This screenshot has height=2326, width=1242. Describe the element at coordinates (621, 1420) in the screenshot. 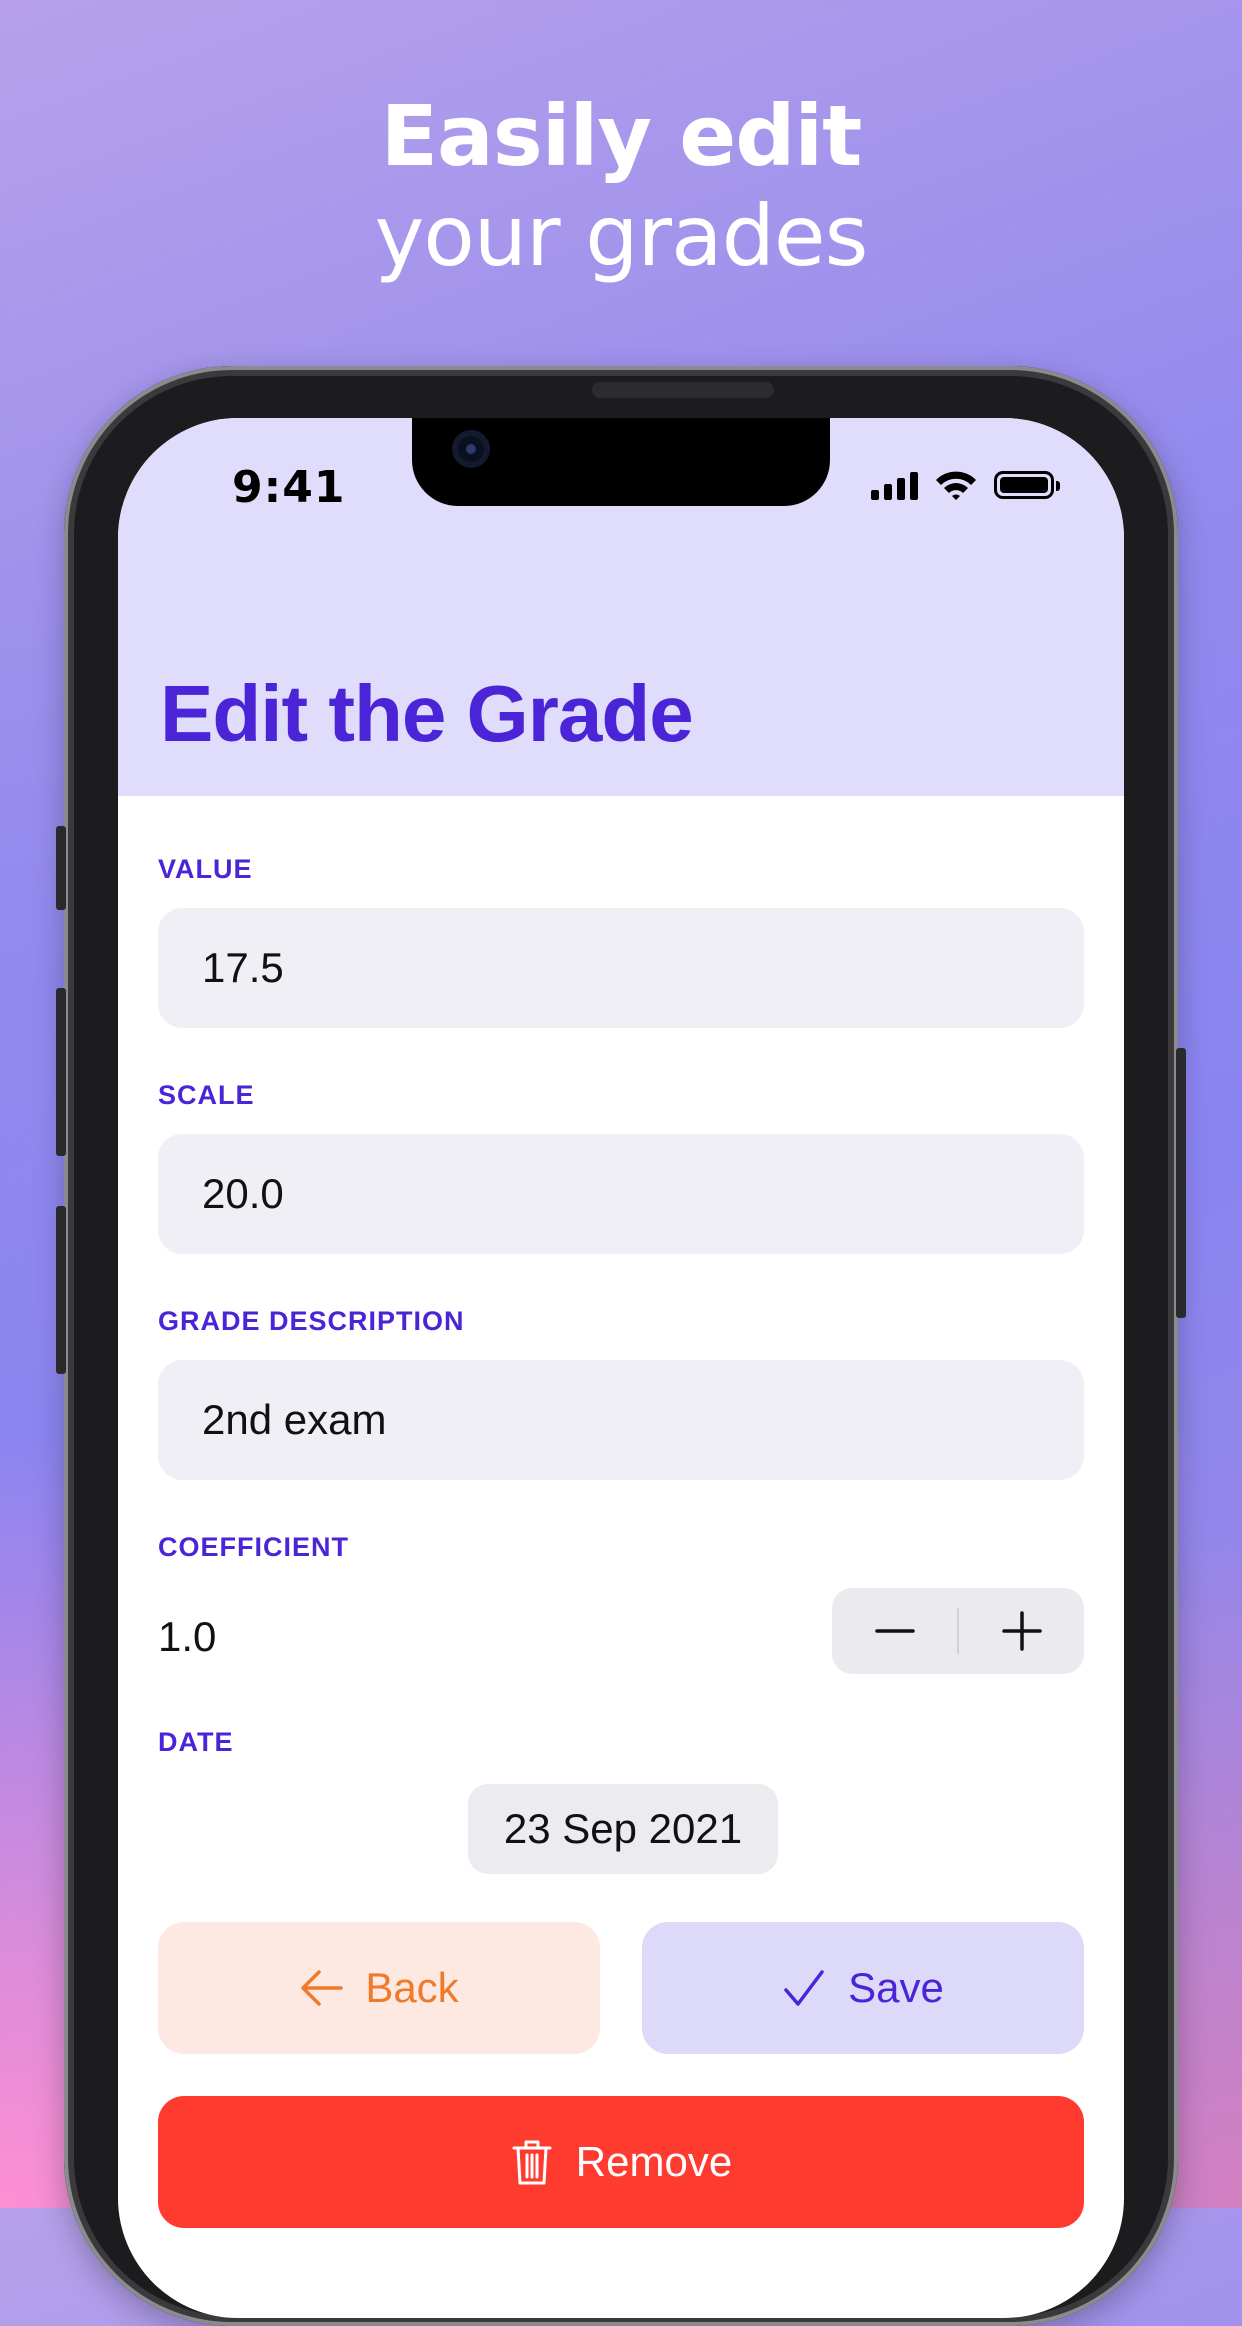

I see `description-input: 2nd exam` at that location.